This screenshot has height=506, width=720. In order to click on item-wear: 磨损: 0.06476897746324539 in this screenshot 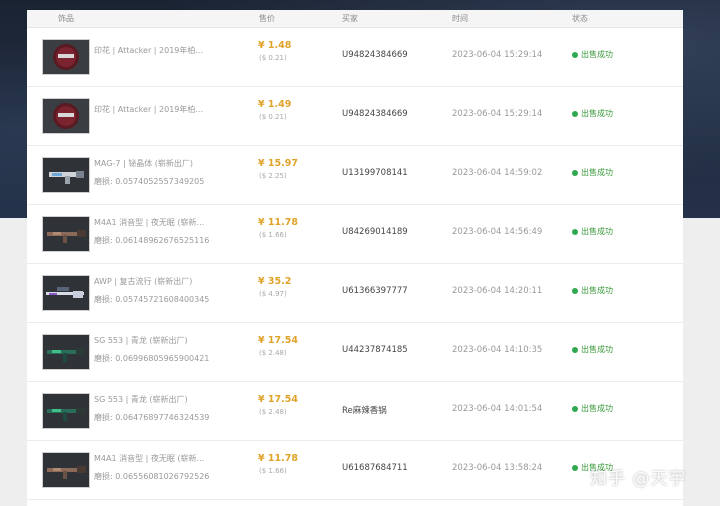, I will do `click(152, 417)`.